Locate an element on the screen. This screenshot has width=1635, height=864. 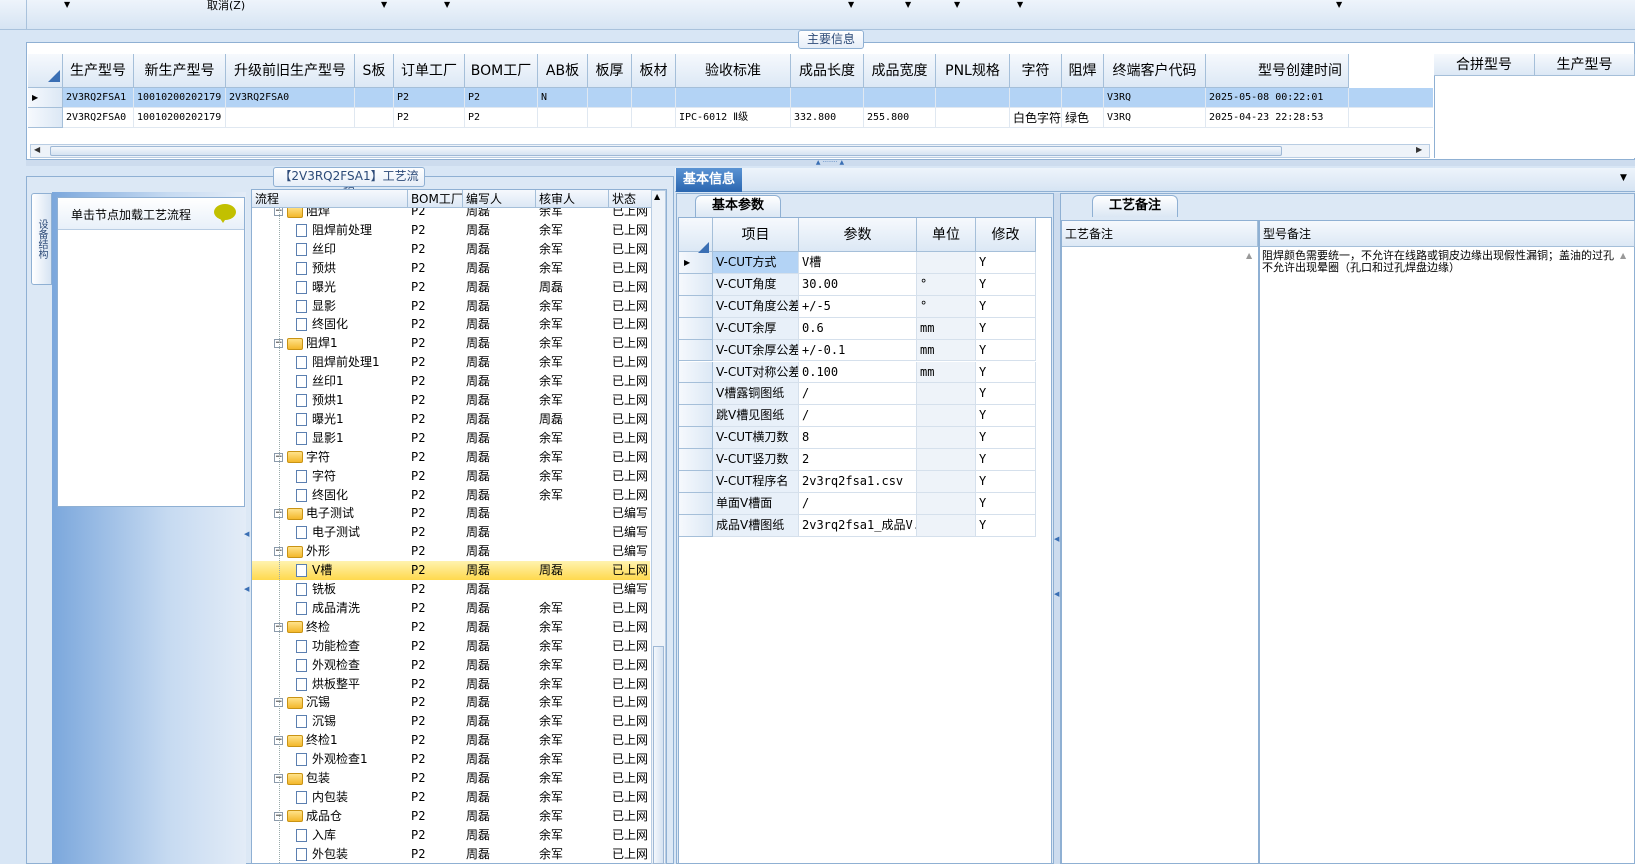
tree-node: 烘板整平 is located at coordinates (352, 684).